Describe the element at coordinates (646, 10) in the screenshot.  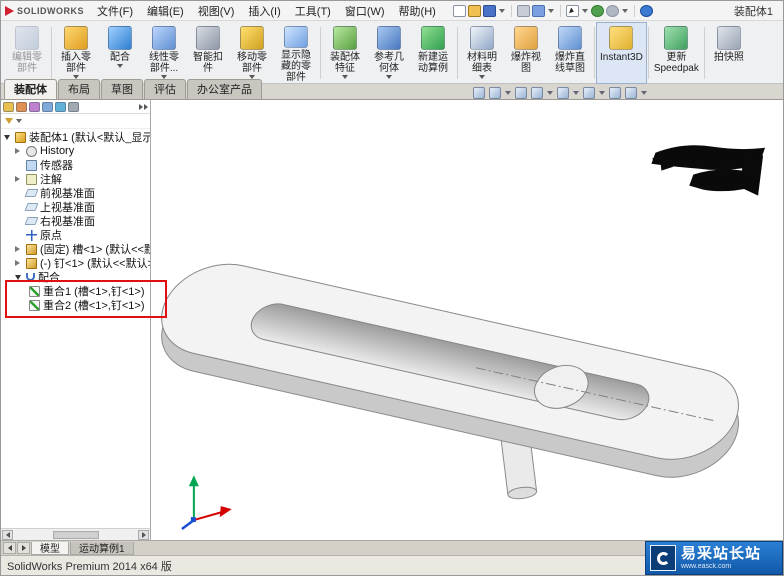
I see `help-icon` at that location.